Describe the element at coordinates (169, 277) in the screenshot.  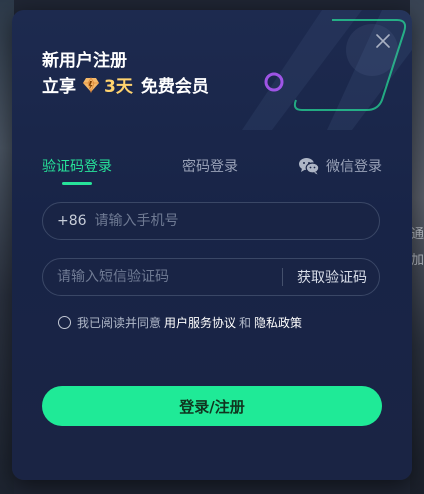
I see `sms-code-input` at that location.